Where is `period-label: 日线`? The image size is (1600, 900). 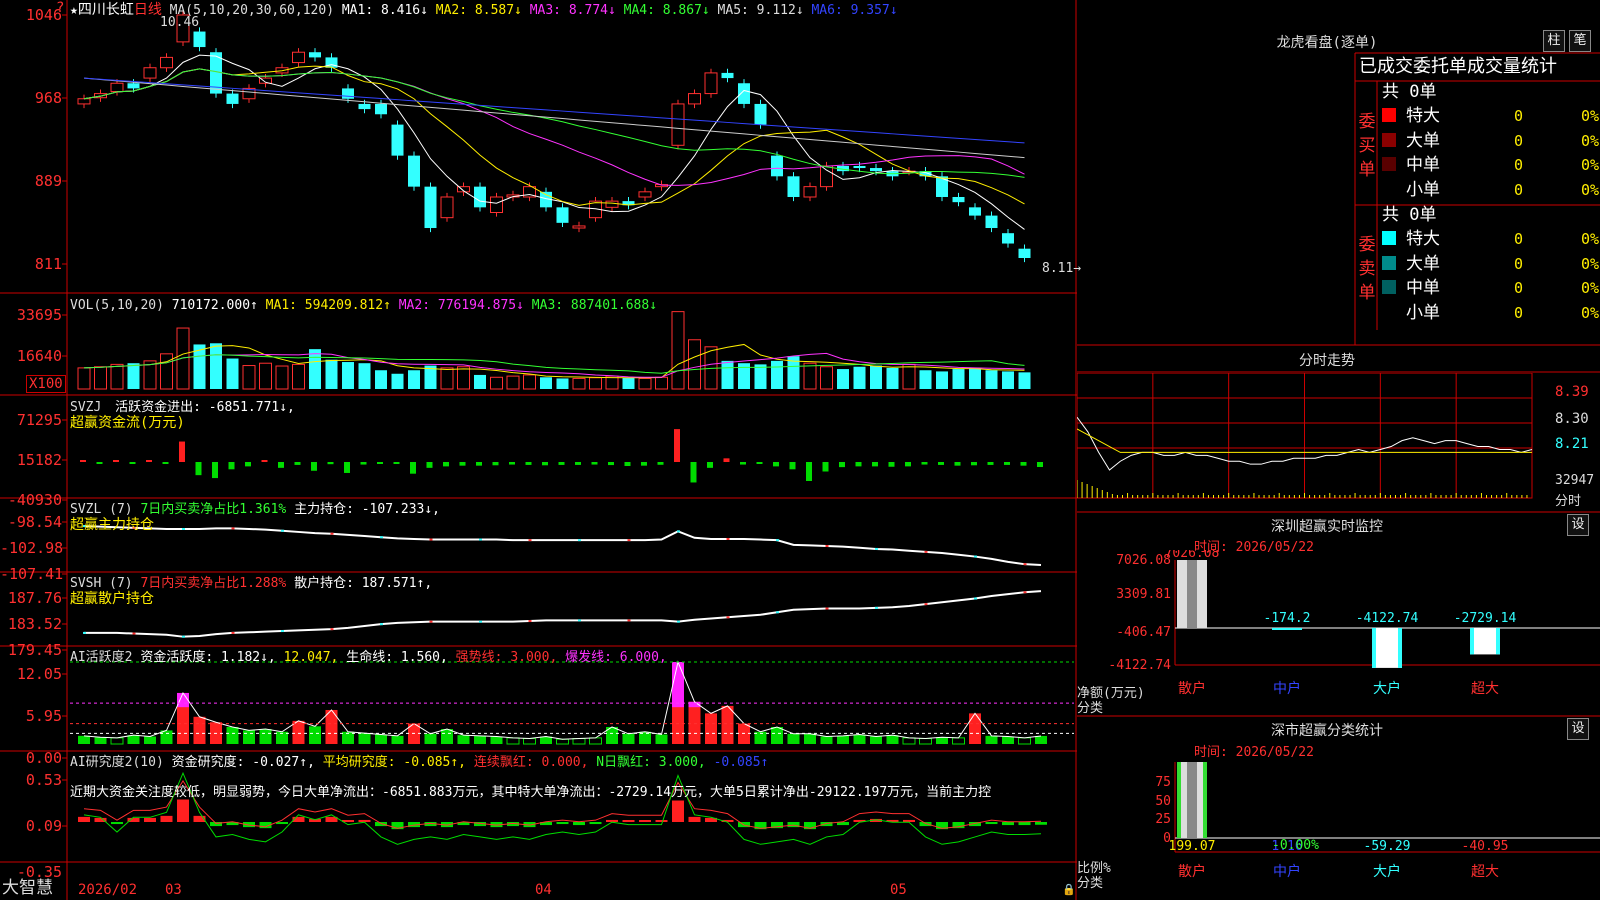 period-label: 日线 is located at coordinates (148, 10).